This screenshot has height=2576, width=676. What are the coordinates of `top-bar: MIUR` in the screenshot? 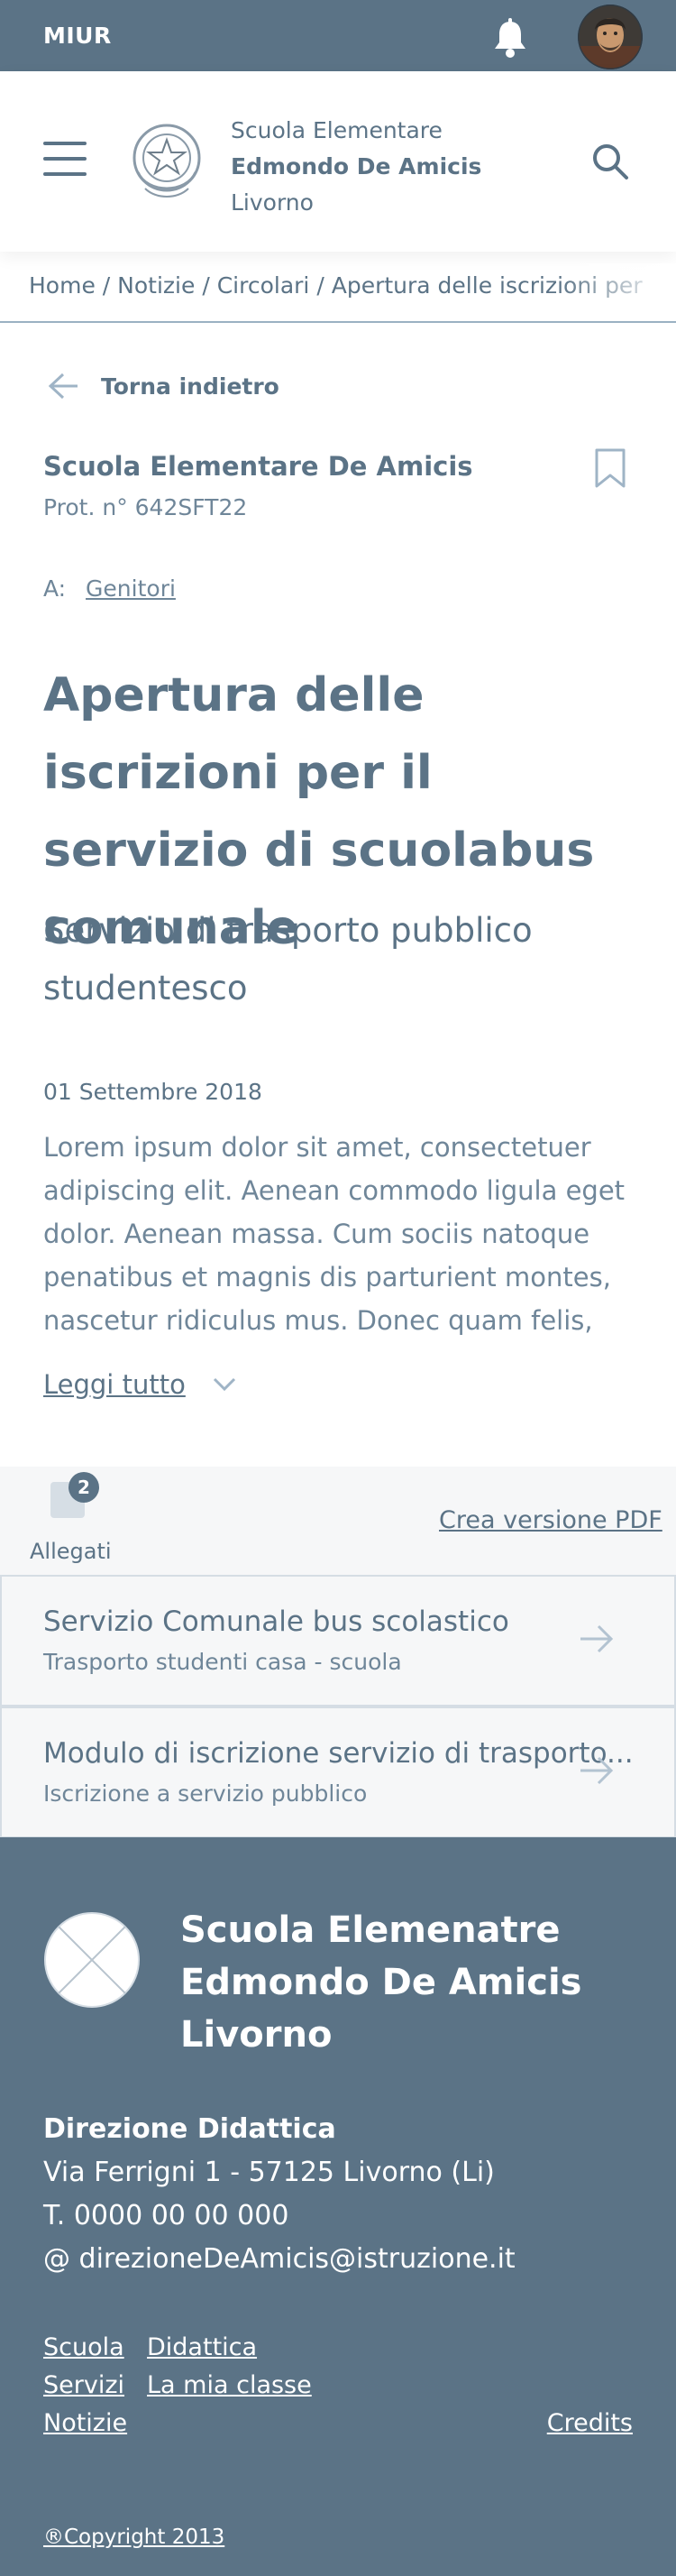 It's located at (338, 35).